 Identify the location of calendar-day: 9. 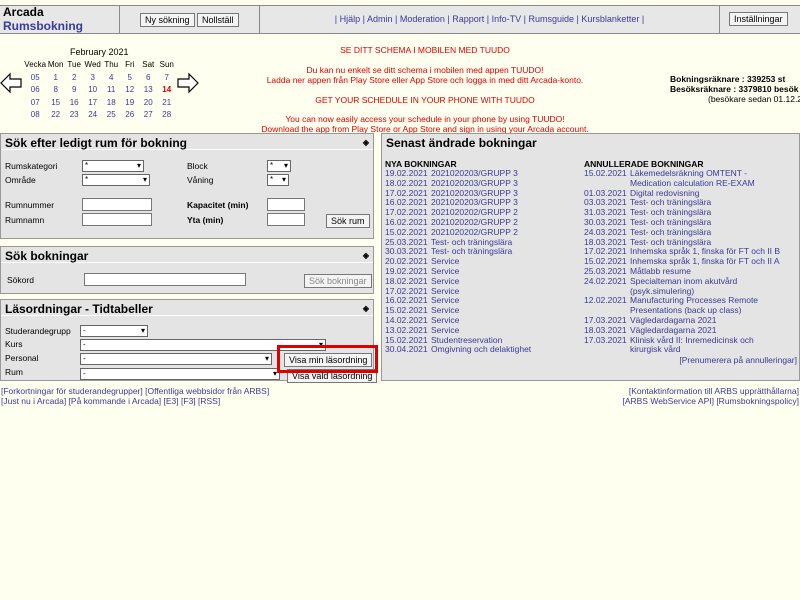
(74, 90).